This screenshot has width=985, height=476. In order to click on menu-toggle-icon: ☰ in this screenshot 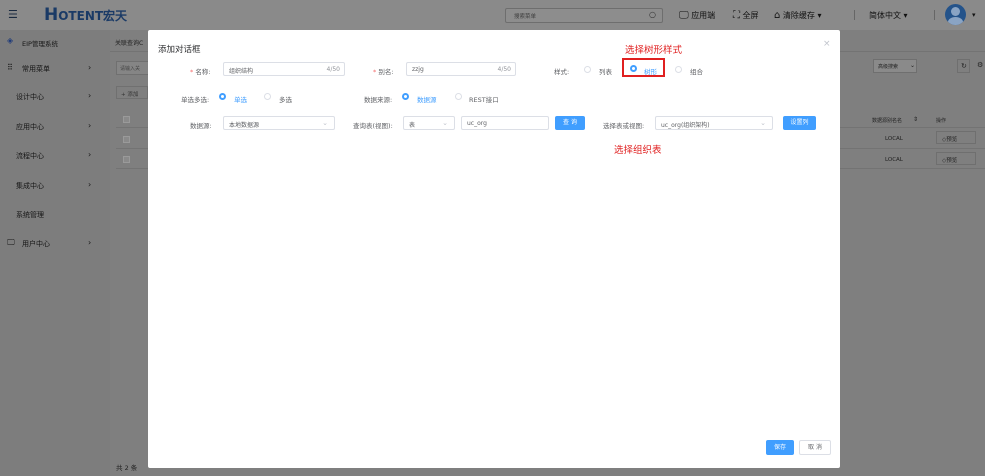, I will do `click(13, 14)`.